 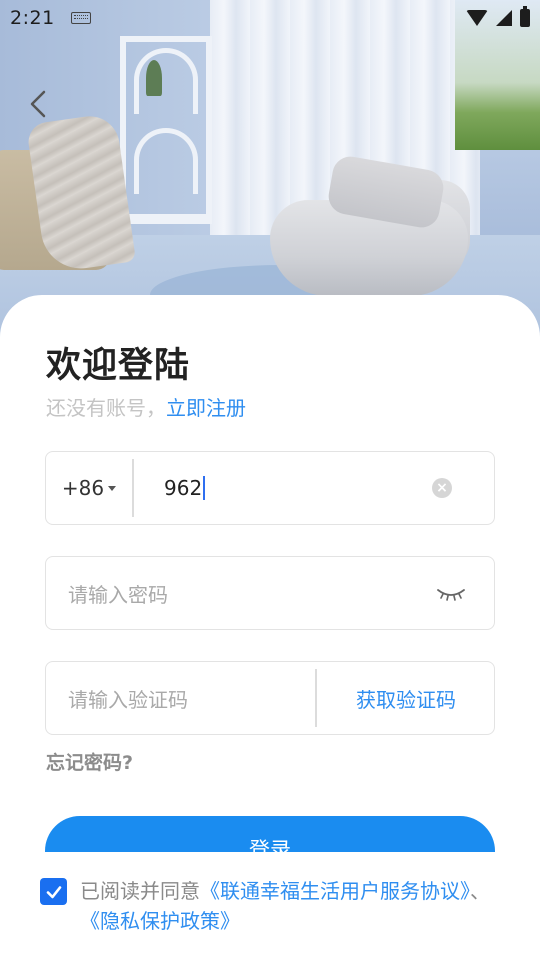 What do you see at coordinates (270, 593) in the screenshot?
I see `password-field: 请输入密码` at bounding box center [270, 593].